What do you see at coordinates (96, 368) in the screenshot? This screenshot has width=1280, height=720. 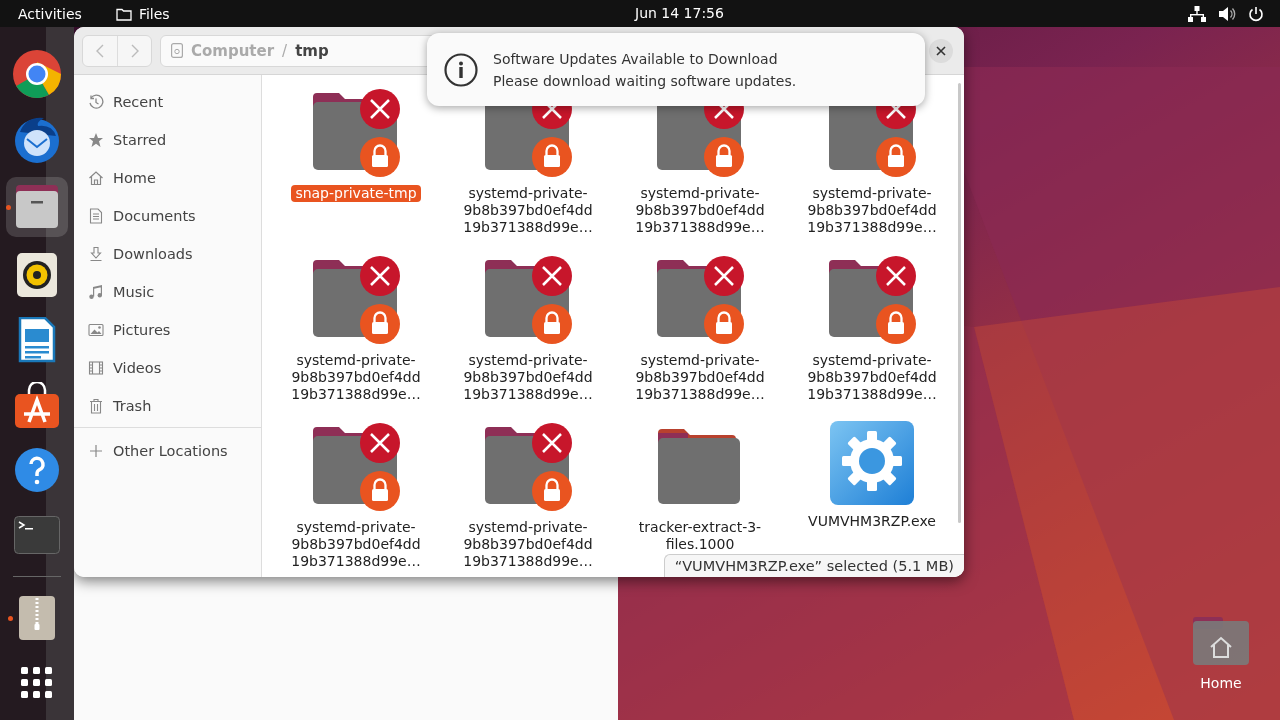 I see `videos-icon` at bounding box center [96, 368].